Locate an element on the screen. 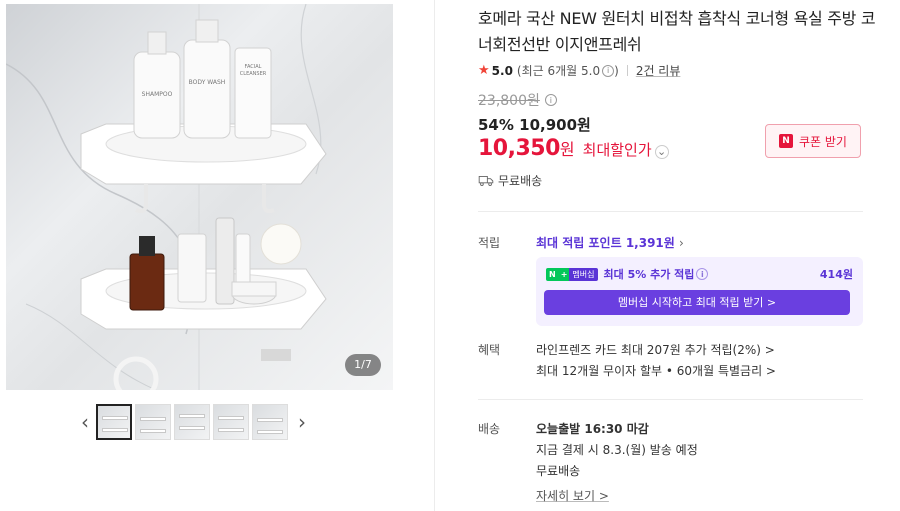 Image resolution: width=900 pixels, height=511 pixels. body-wash-label: BODY WASH is located at coordinates (207, 82).